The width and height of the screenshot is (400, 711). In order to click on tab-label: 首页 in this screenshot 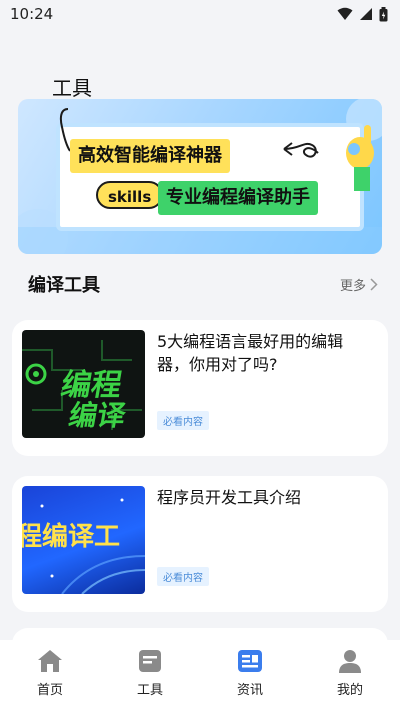, I will do `click(49, 690)`.